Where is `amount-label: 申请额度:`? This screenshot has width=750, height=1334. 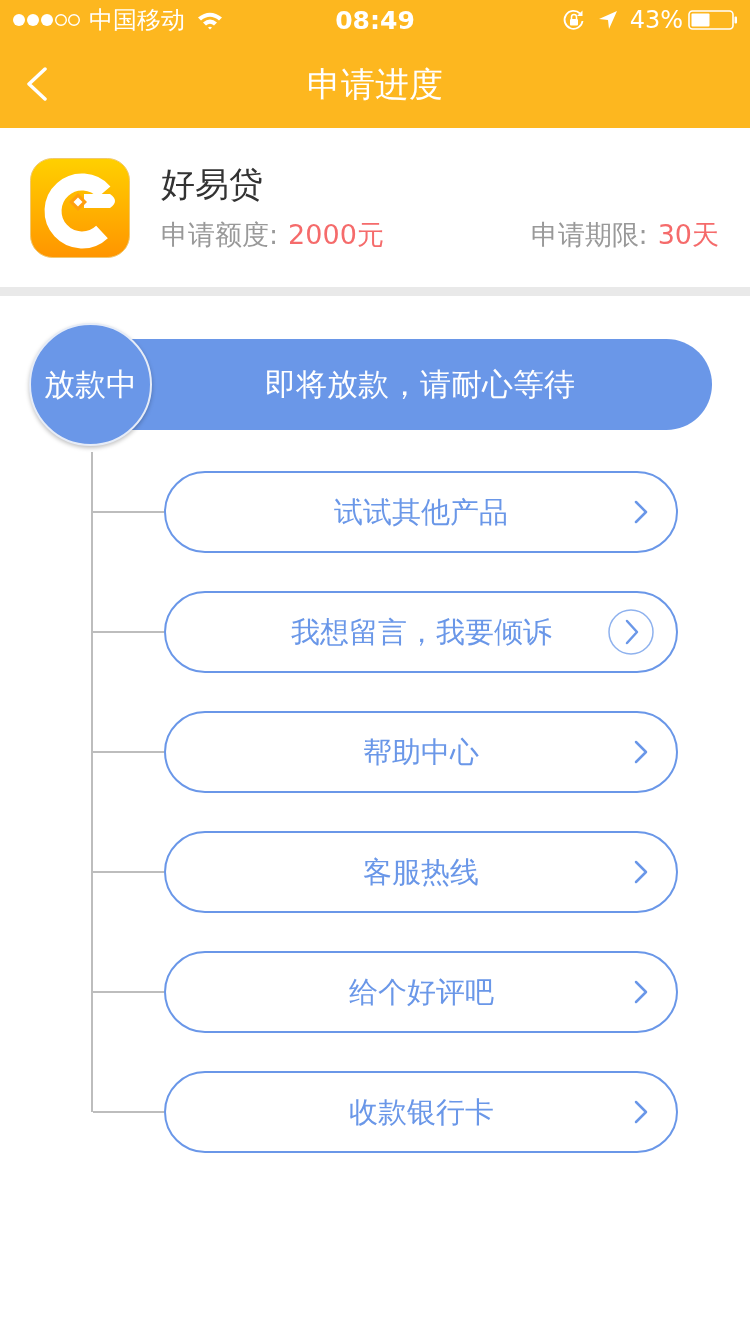
amount-label: 申请额度: is located at coordinates (220, 234).